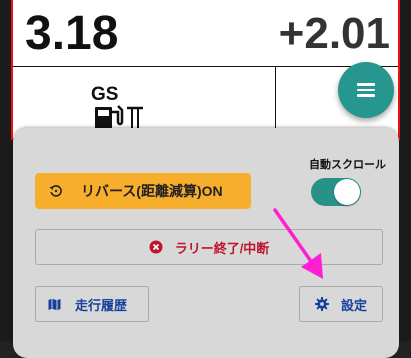 This screenshot has width=411, height=358. Describe the element at coordinates (54, 304) in the screenshot. I see `map-icon` at that location.